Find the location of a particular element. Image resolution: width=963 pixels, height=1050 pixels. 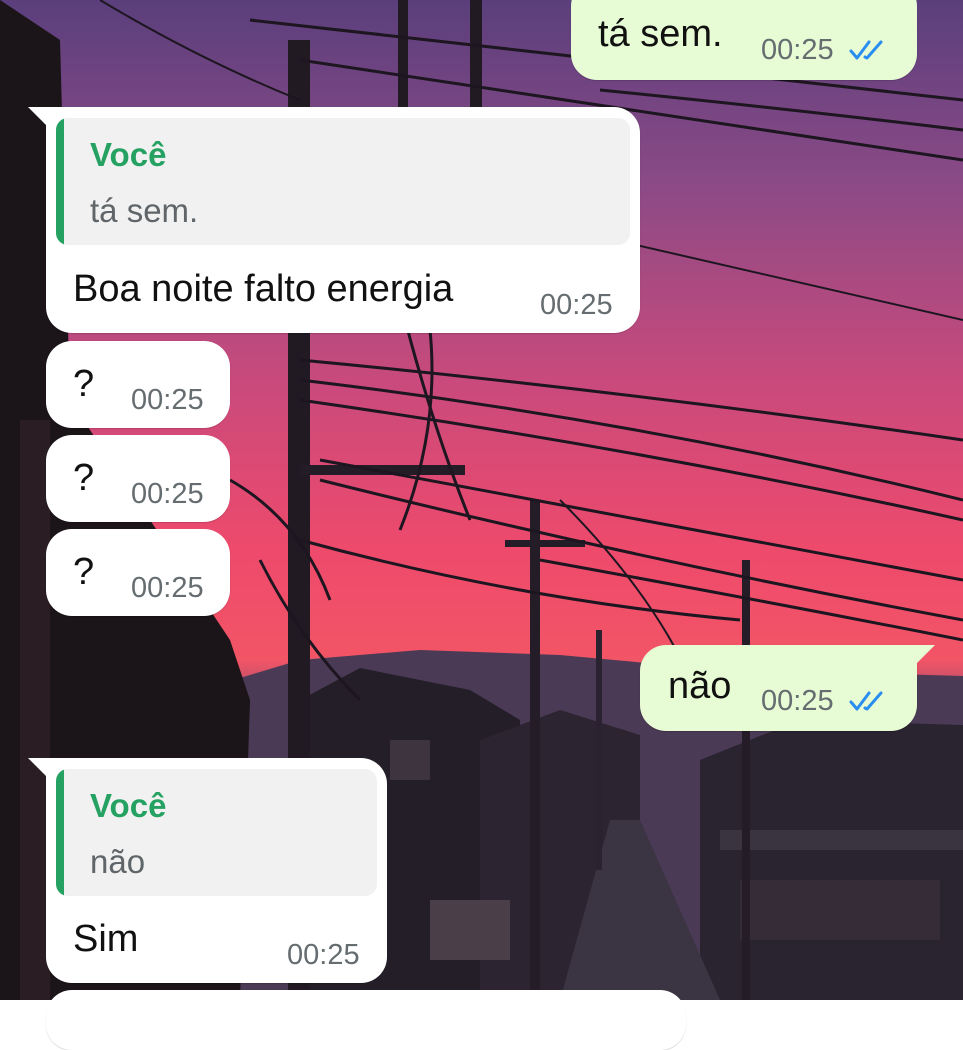

message-text: Boa noite falto energia is located at coordinates (263, 289).